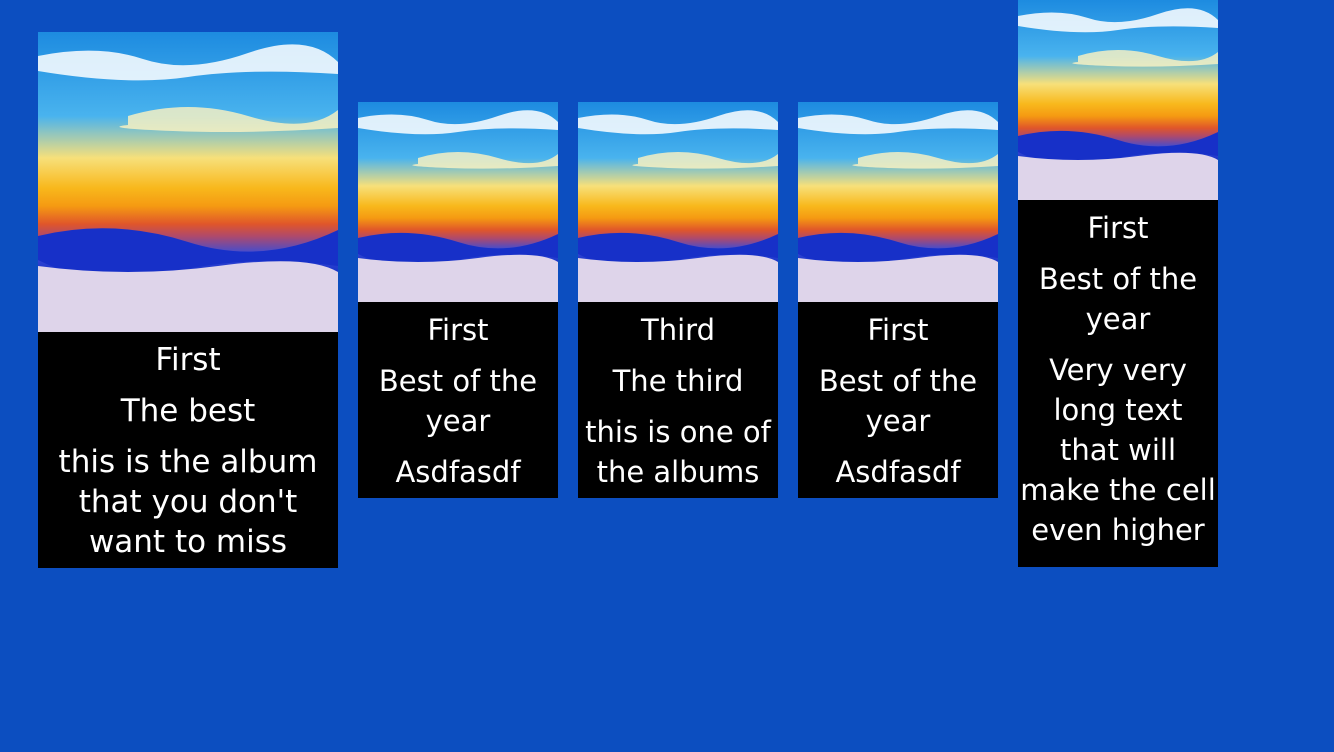 The width and height of the screenshot is (1334, 752). What do you see at coordinates (678, 381) in the screenshot?
I see `album-subtitle: The third` at bounding box center [678, 381].